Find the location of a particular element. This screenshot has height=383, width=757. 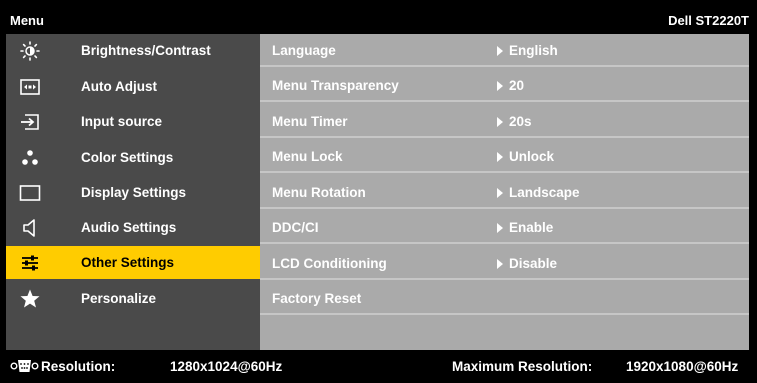

color-settings-icon is located at coordinates (30, 158).